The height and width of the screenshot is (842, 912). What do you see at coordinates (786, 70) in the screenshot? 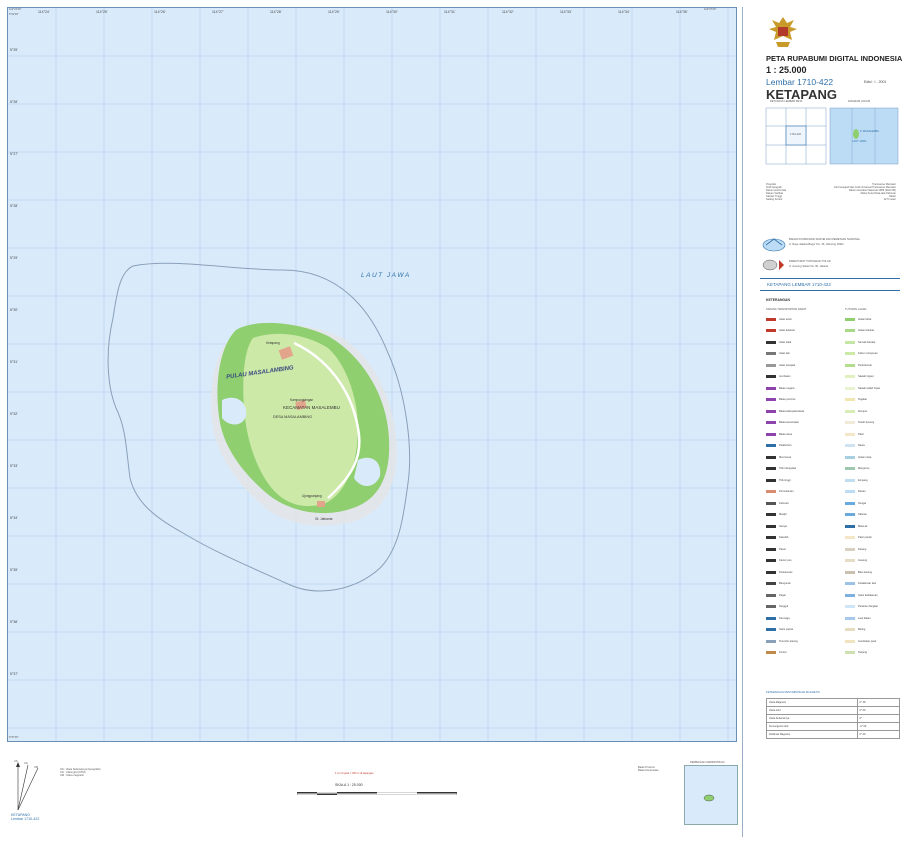
I see `map-scale: 1 : 25.000` at bounding box center [786, 70].